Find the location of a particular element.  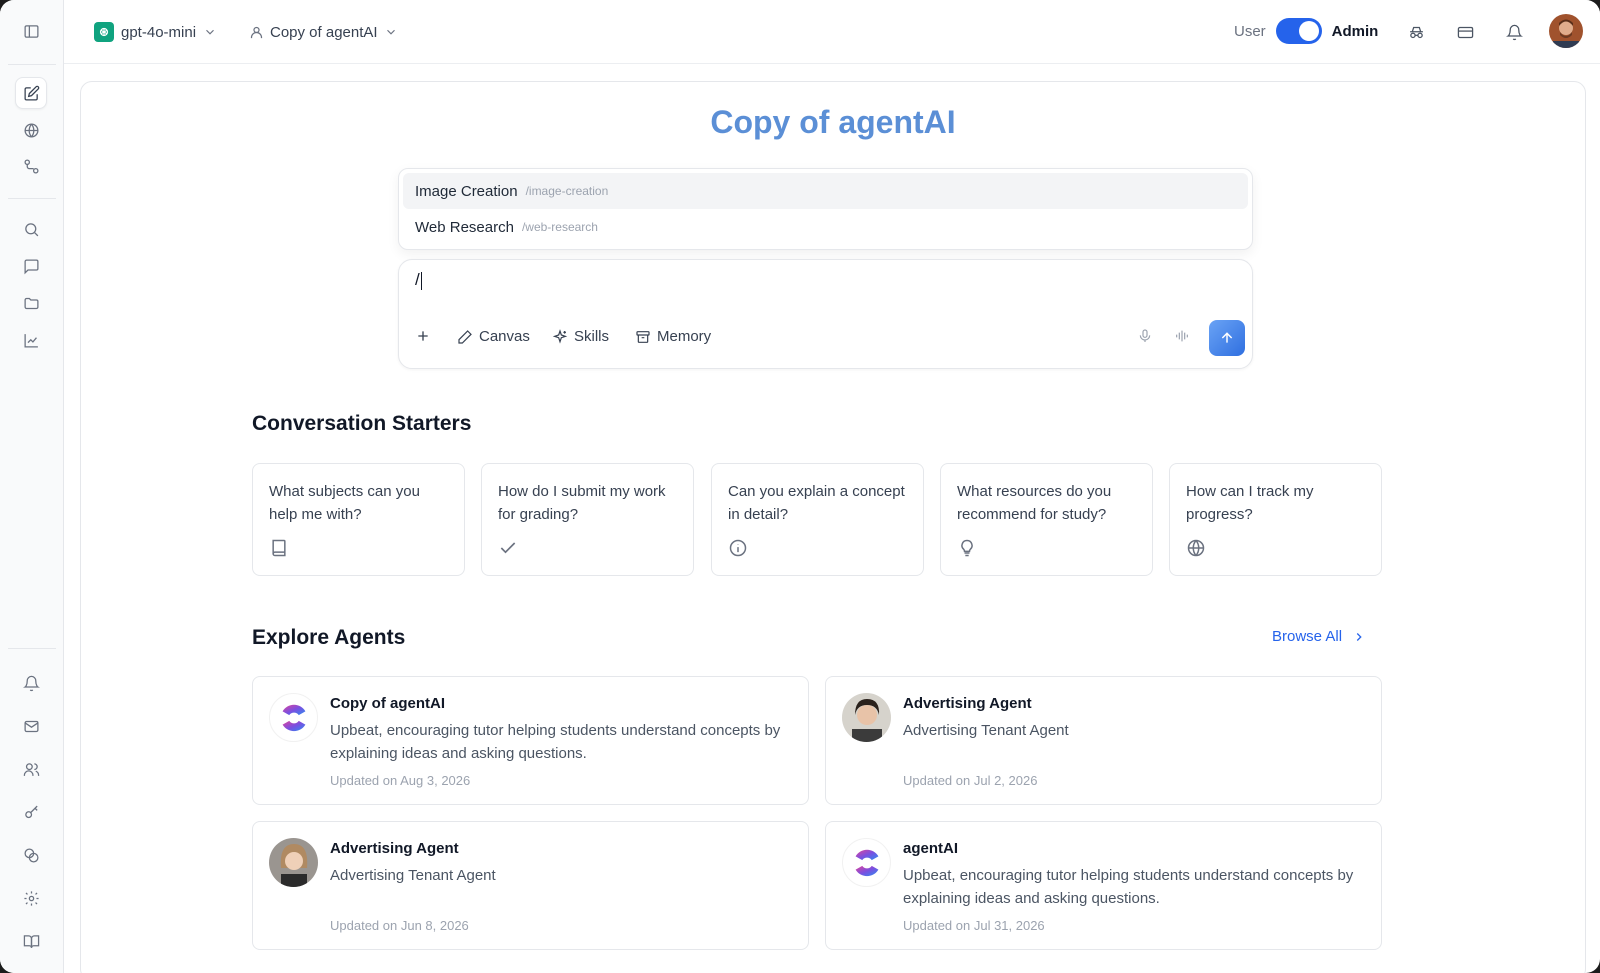

workflow-icon is located at coordinates (31, 166).